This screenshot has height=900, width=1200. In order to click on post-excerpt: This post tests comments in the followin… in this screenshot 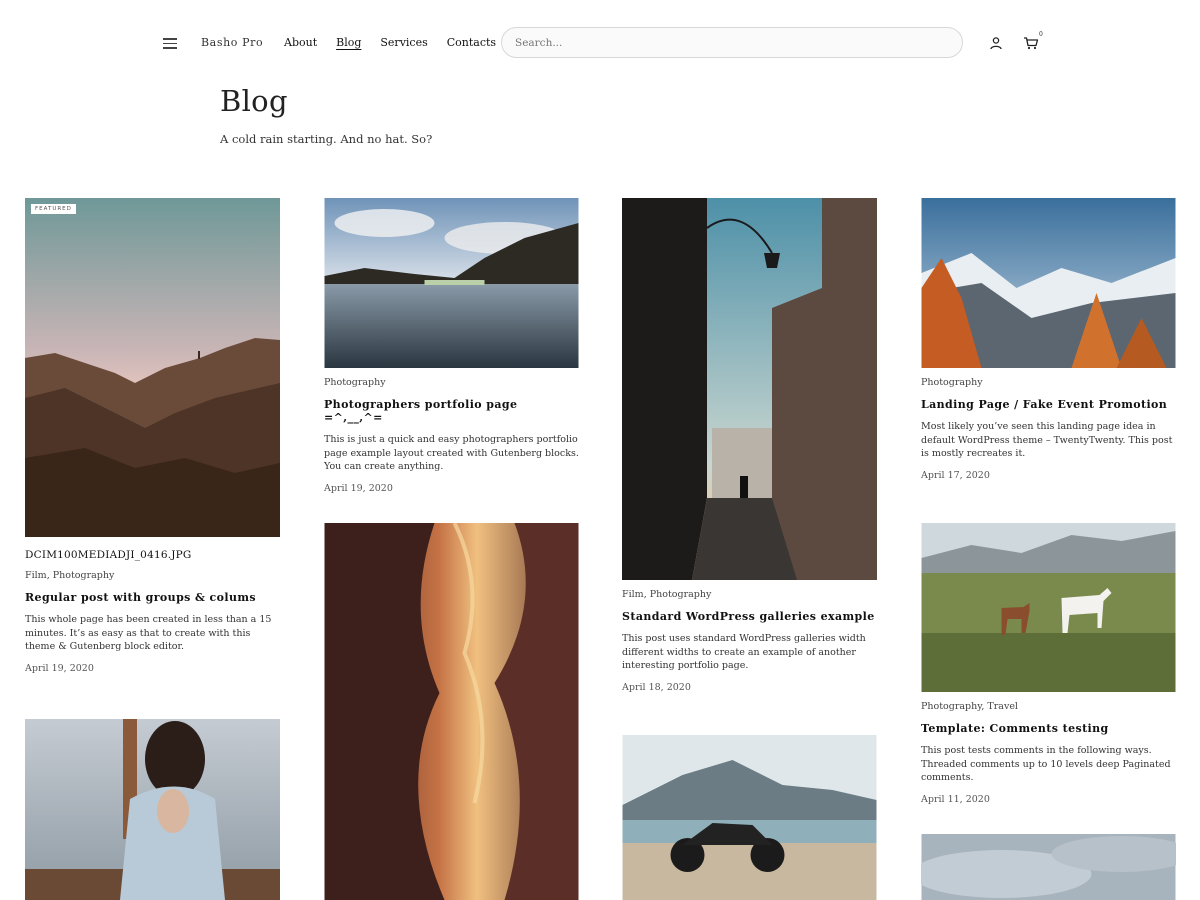, I will do `click(1046, 764)`.